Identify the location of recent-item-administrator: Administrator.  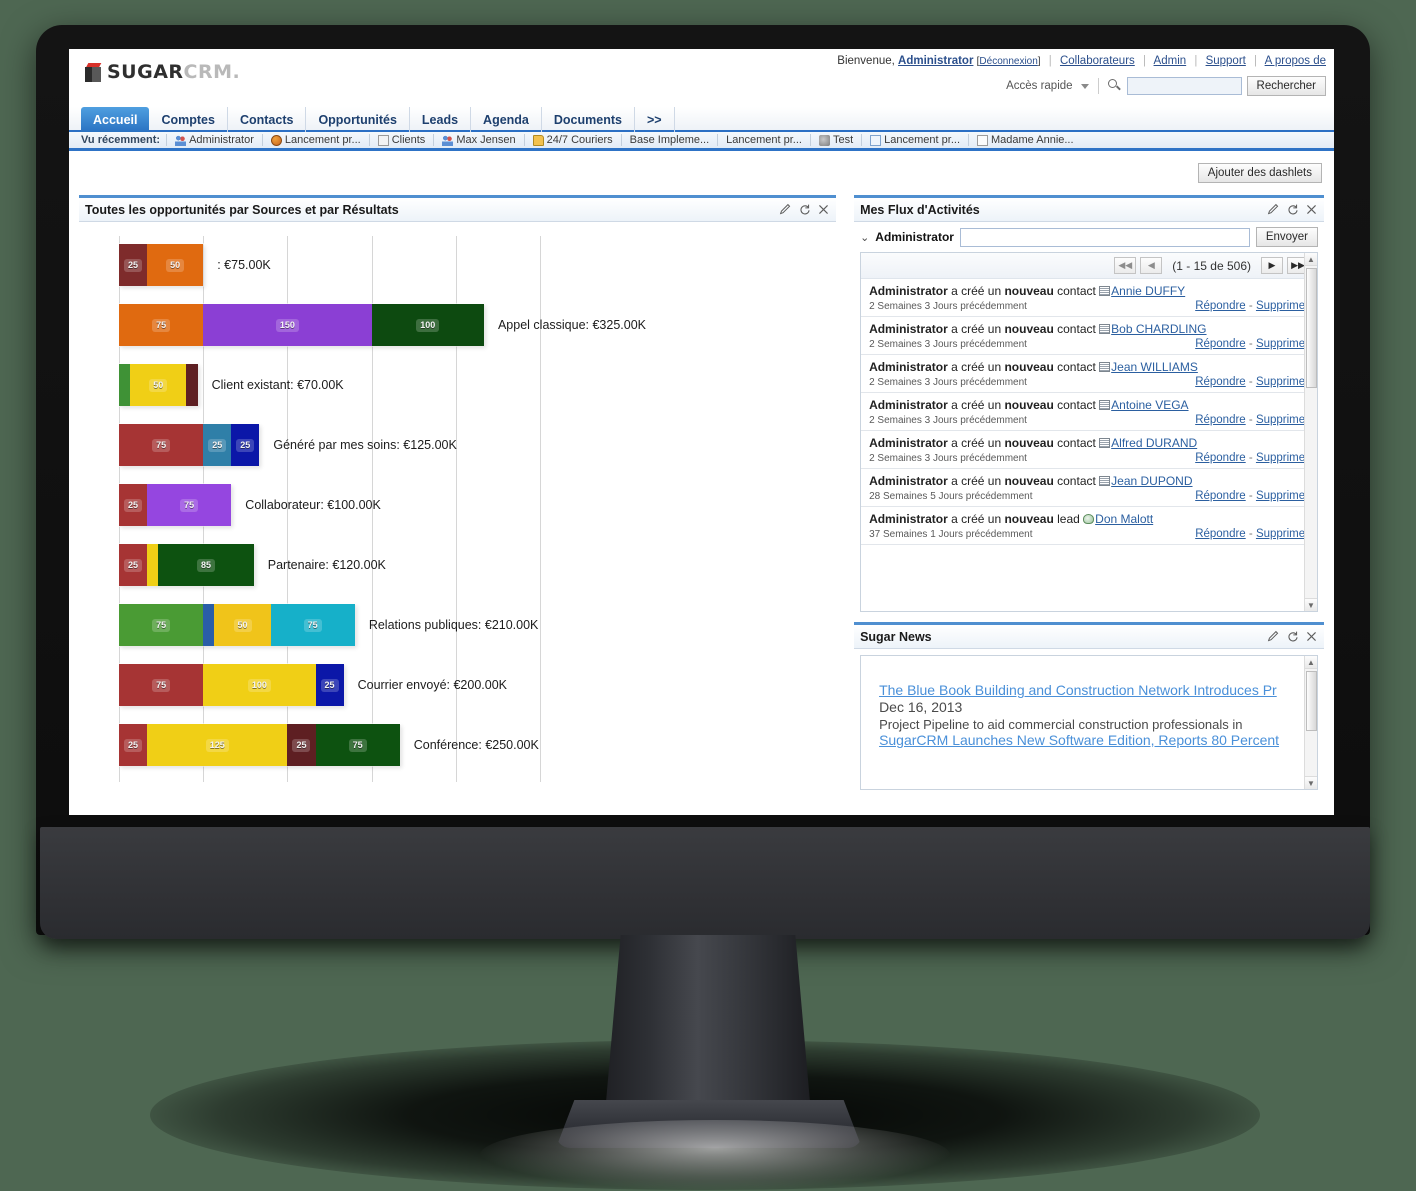
(214, 140).